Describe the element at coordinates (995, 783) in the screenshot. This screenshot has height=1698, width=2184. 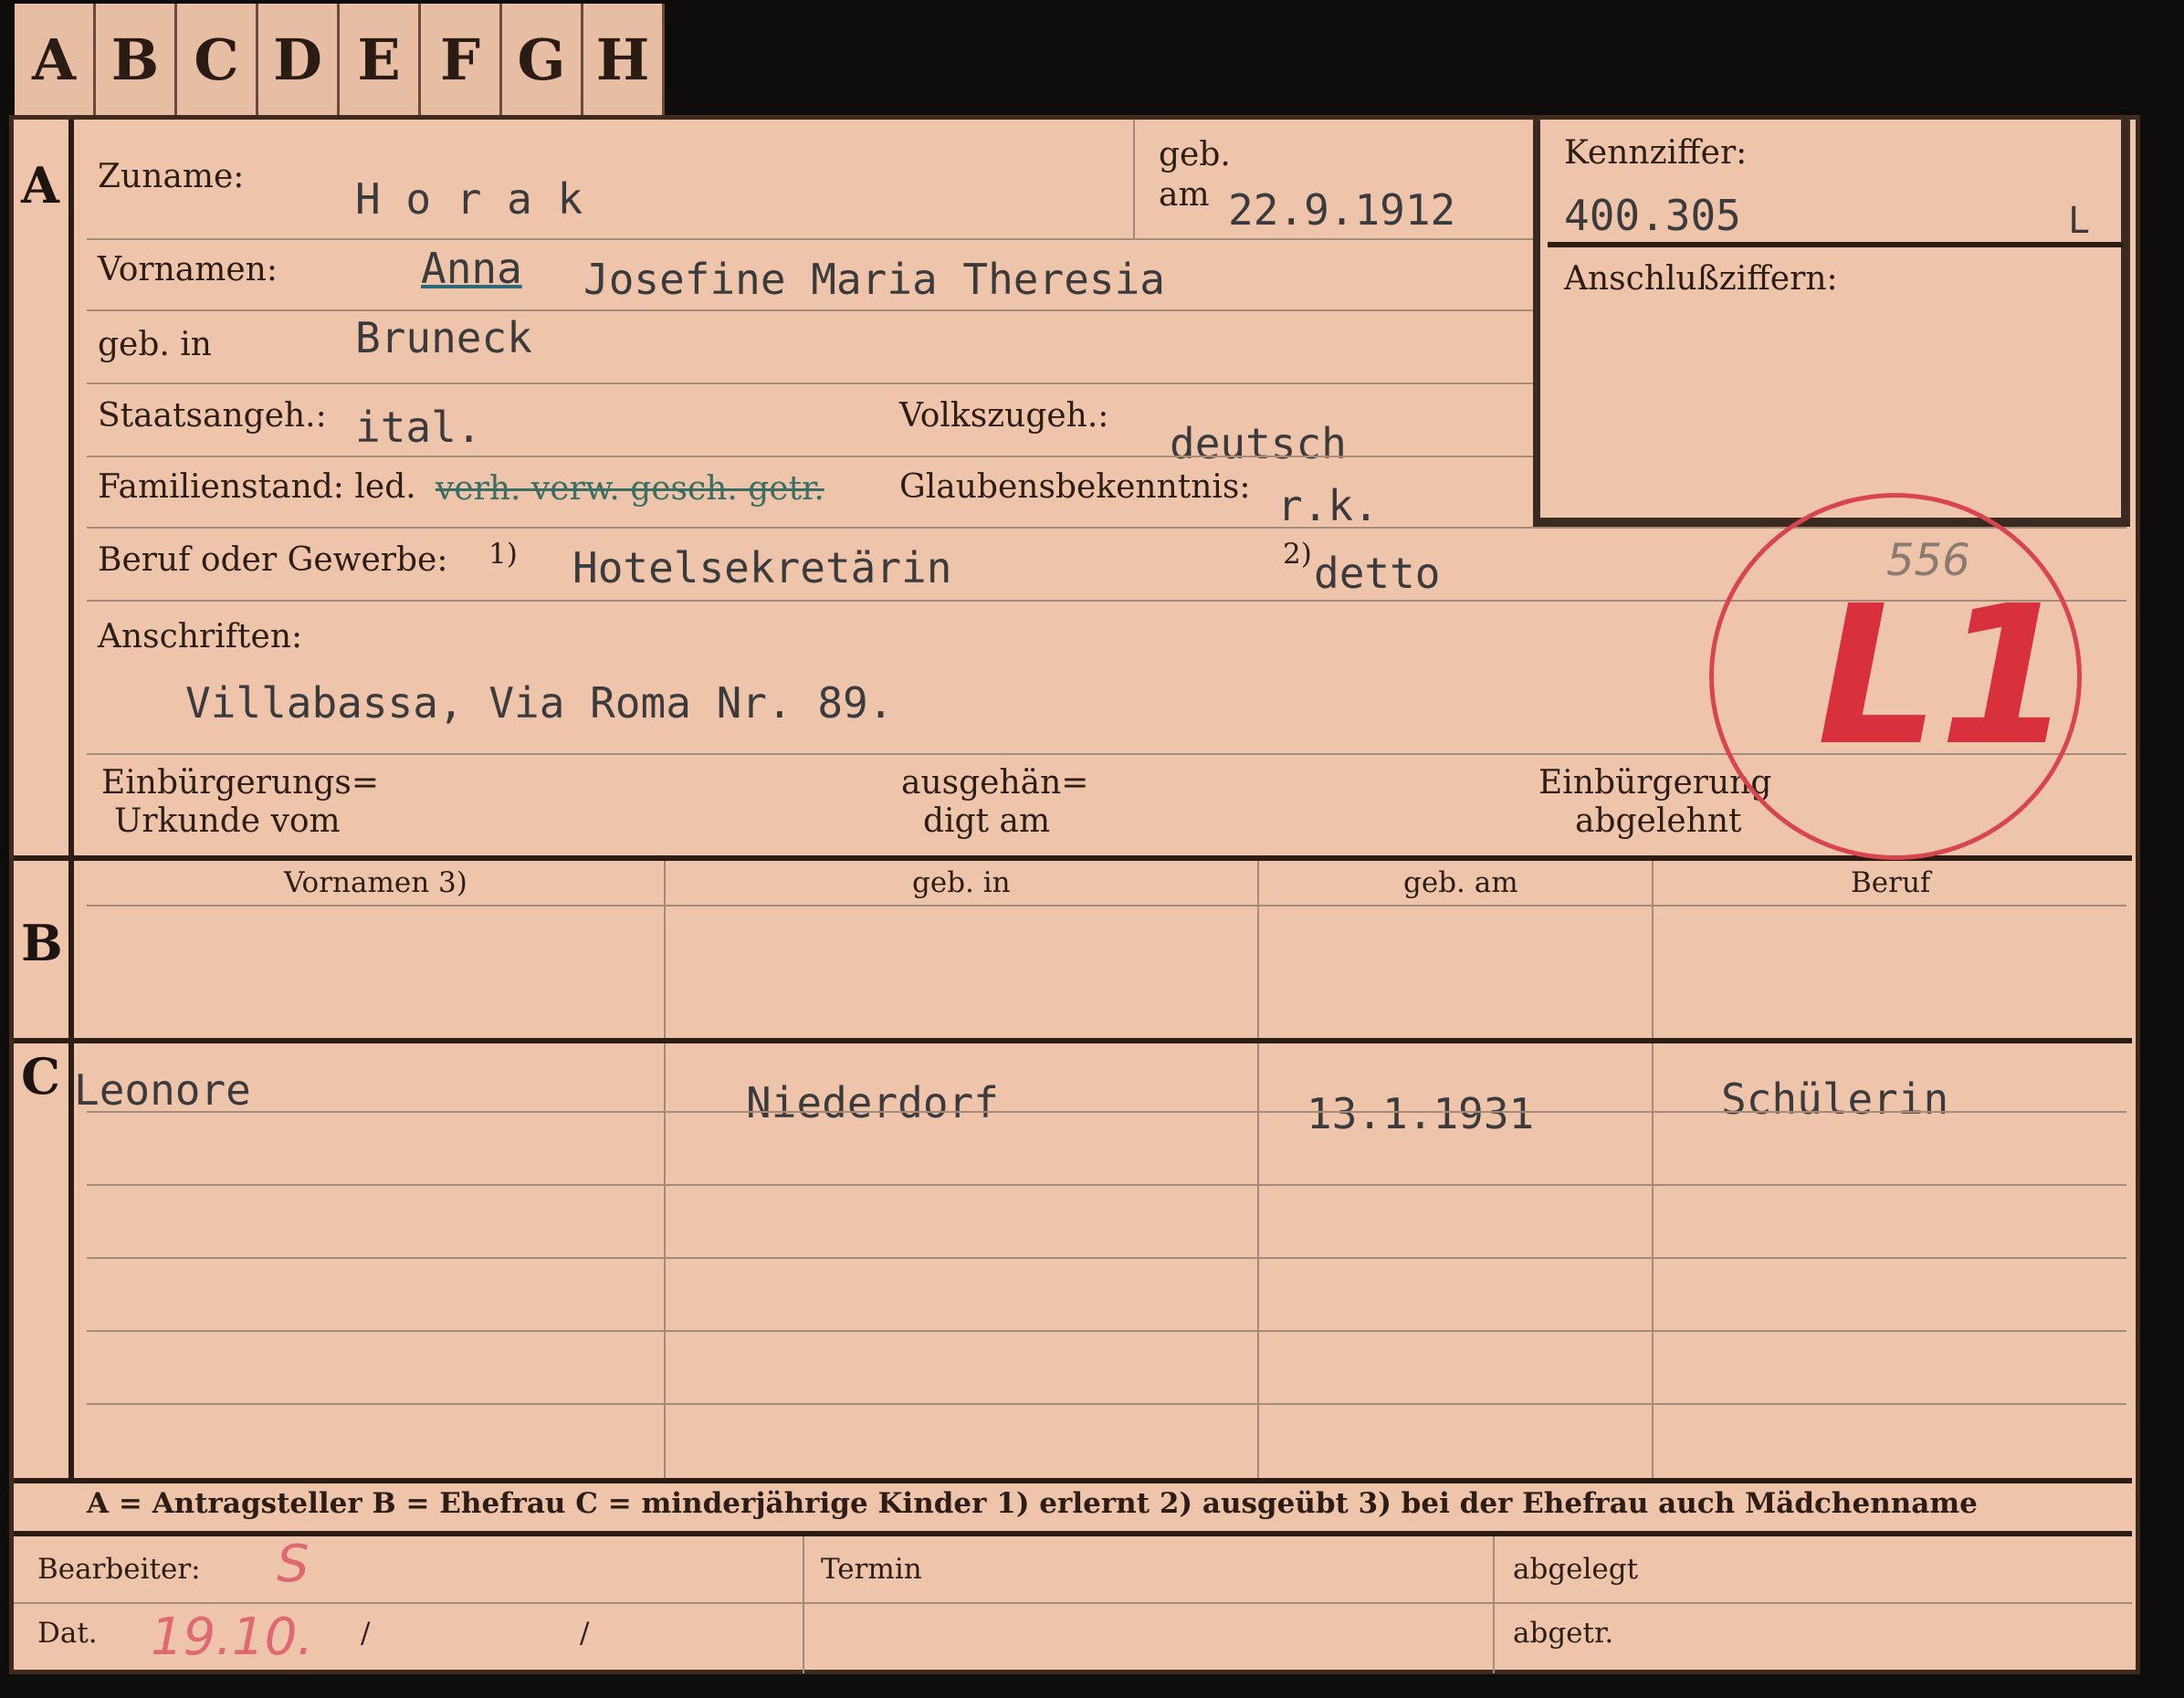
I see `ausgehaen-label: ausgehän=` at that location.